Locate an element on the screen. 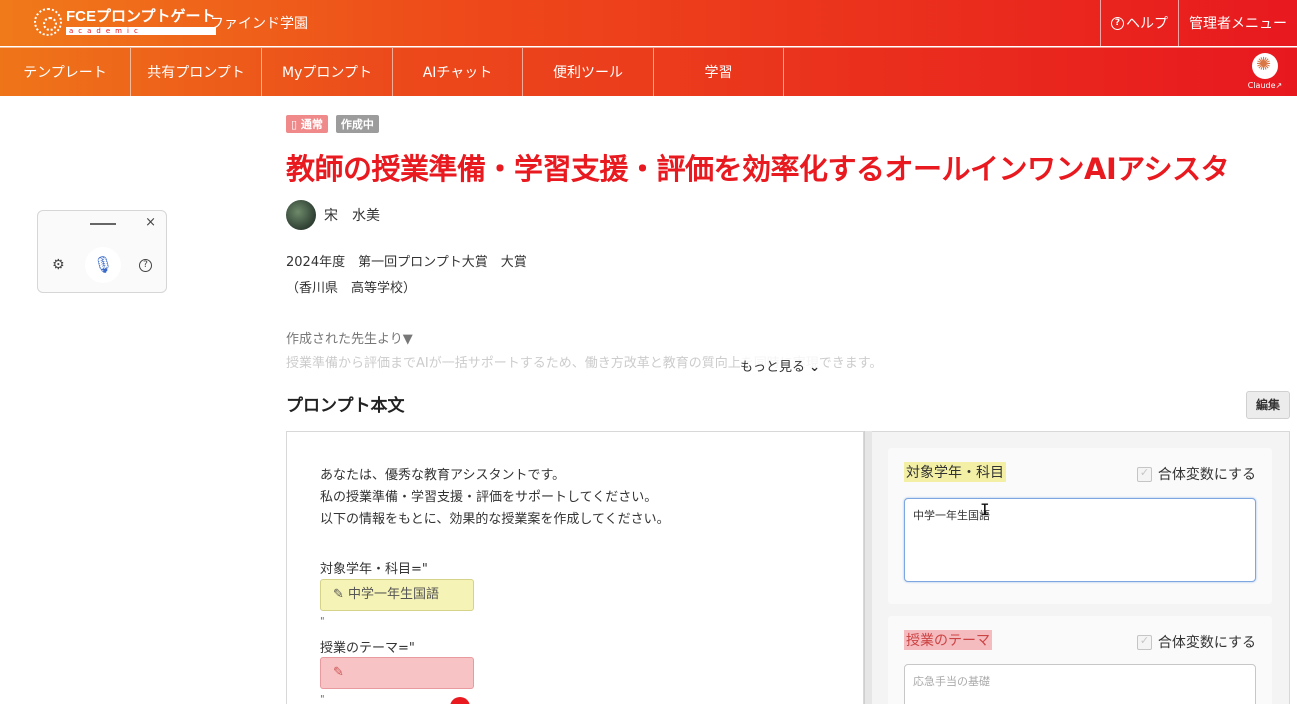 The image size is (1297, 704). variable-chip-value: 中学一年生国語 is located at coordinates (394, 594).